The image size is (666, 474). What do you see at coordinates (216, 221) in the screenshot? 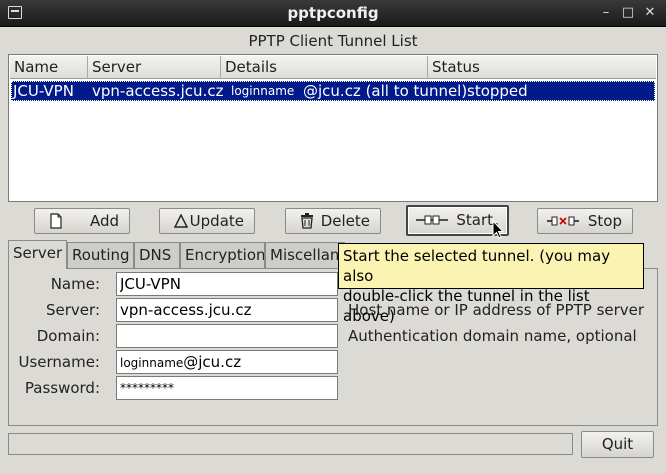
I see `update-button-label: Update` at bounding box center [216, 221].